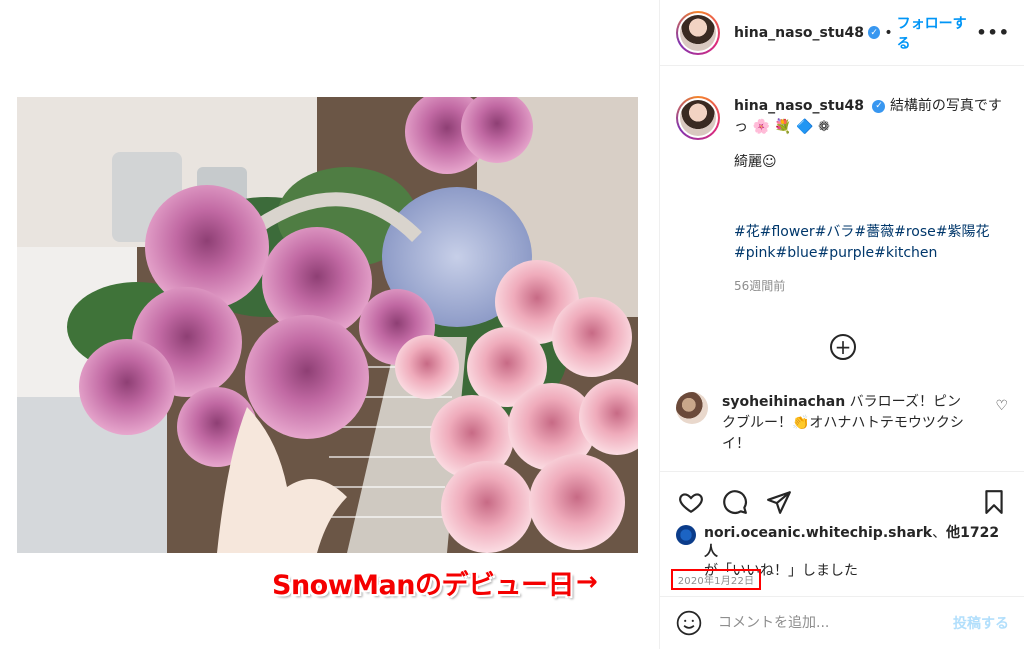 Image resolution: width=1024 pixels, height=649 pixels. Describe the element at coordinates (993, 32) in the screenshot. I see `more-options-icon: •••` at that location.